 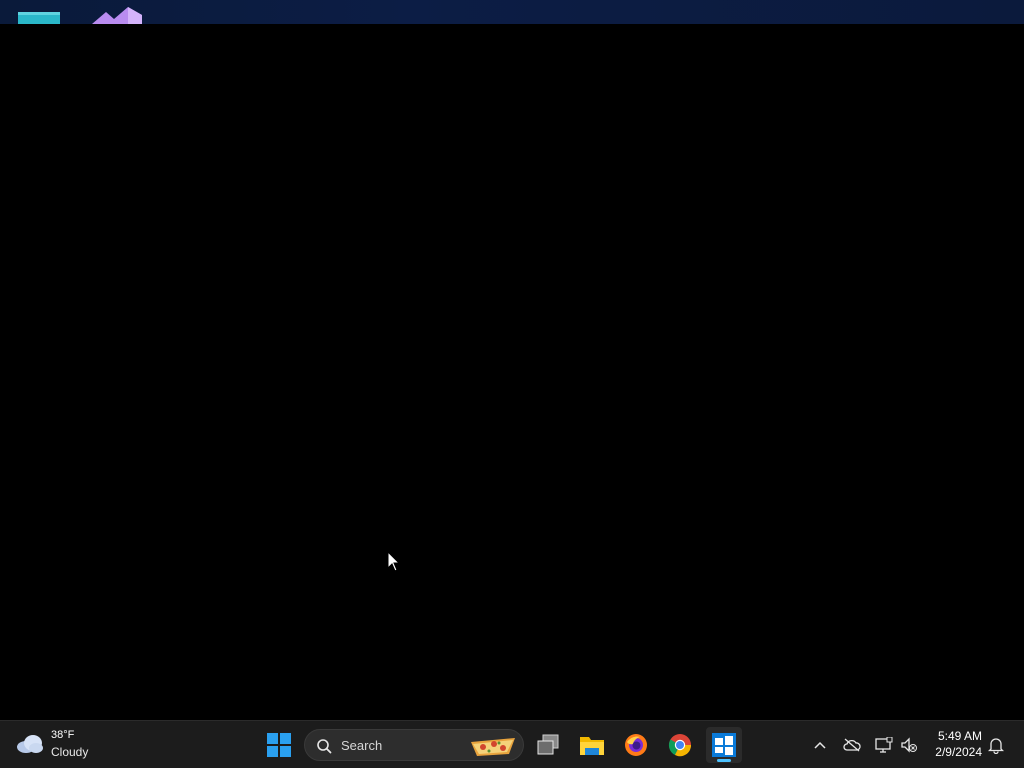 What do you see at coordinates (394, 561) in the screenshot?
I see `mouse-cursor-icon` at bounding box center [394, 561].